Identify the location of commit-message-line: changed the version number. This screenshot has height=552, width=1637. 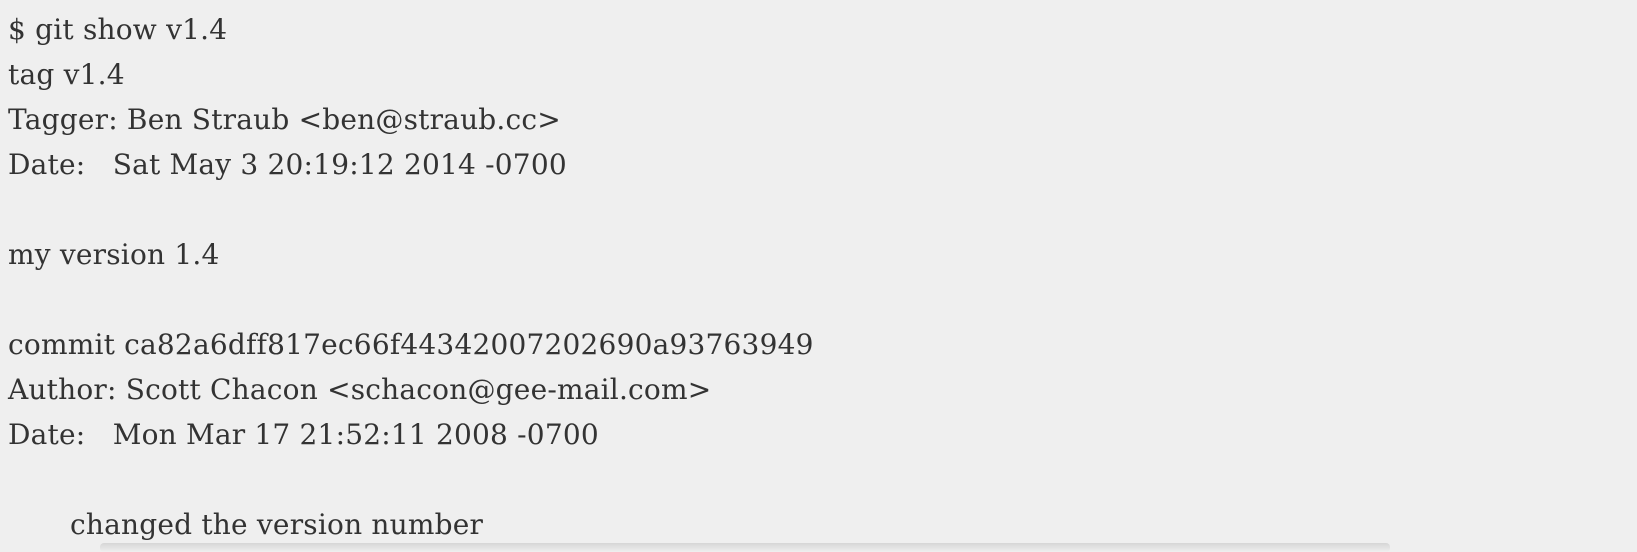
(277, 524).